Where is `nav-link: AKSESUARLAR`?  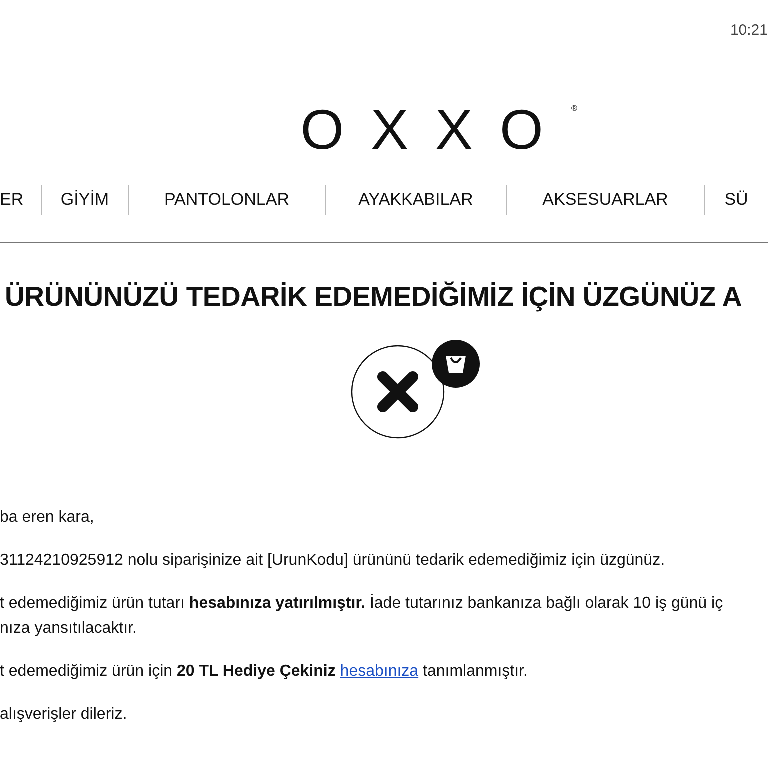
nav-link: AKSESUARLAR is located at coordinates (605, 200).